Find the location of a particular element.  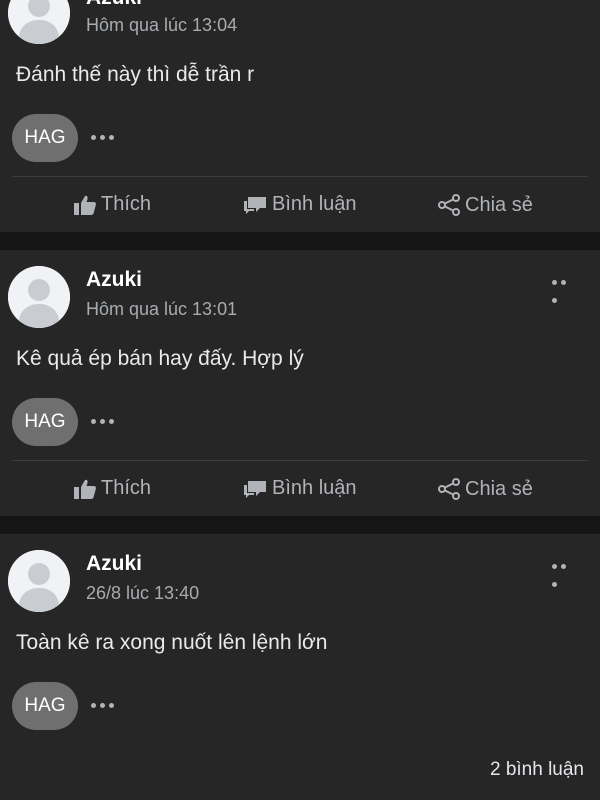

post-text: Kê quả ép bán hay đấy. Hợp lý is located at coordinates (160, 358).